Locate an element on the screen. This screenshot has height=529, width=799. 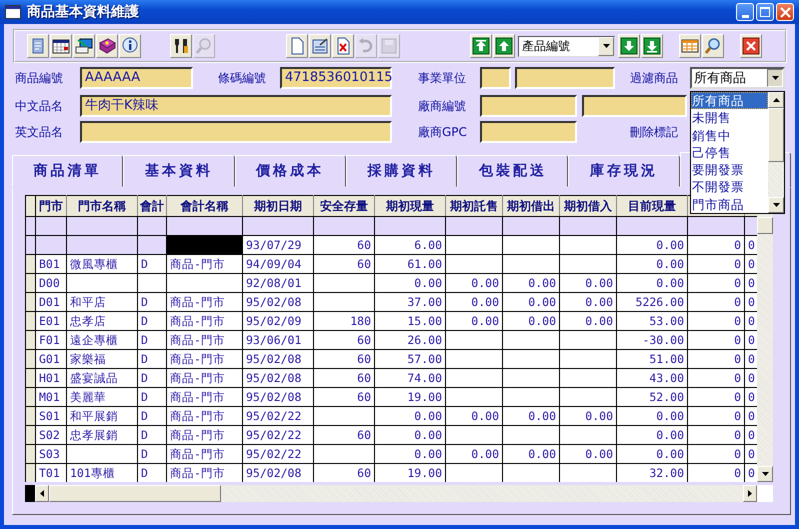
column-header: 期初借入 is located at coordinates (588, 206).